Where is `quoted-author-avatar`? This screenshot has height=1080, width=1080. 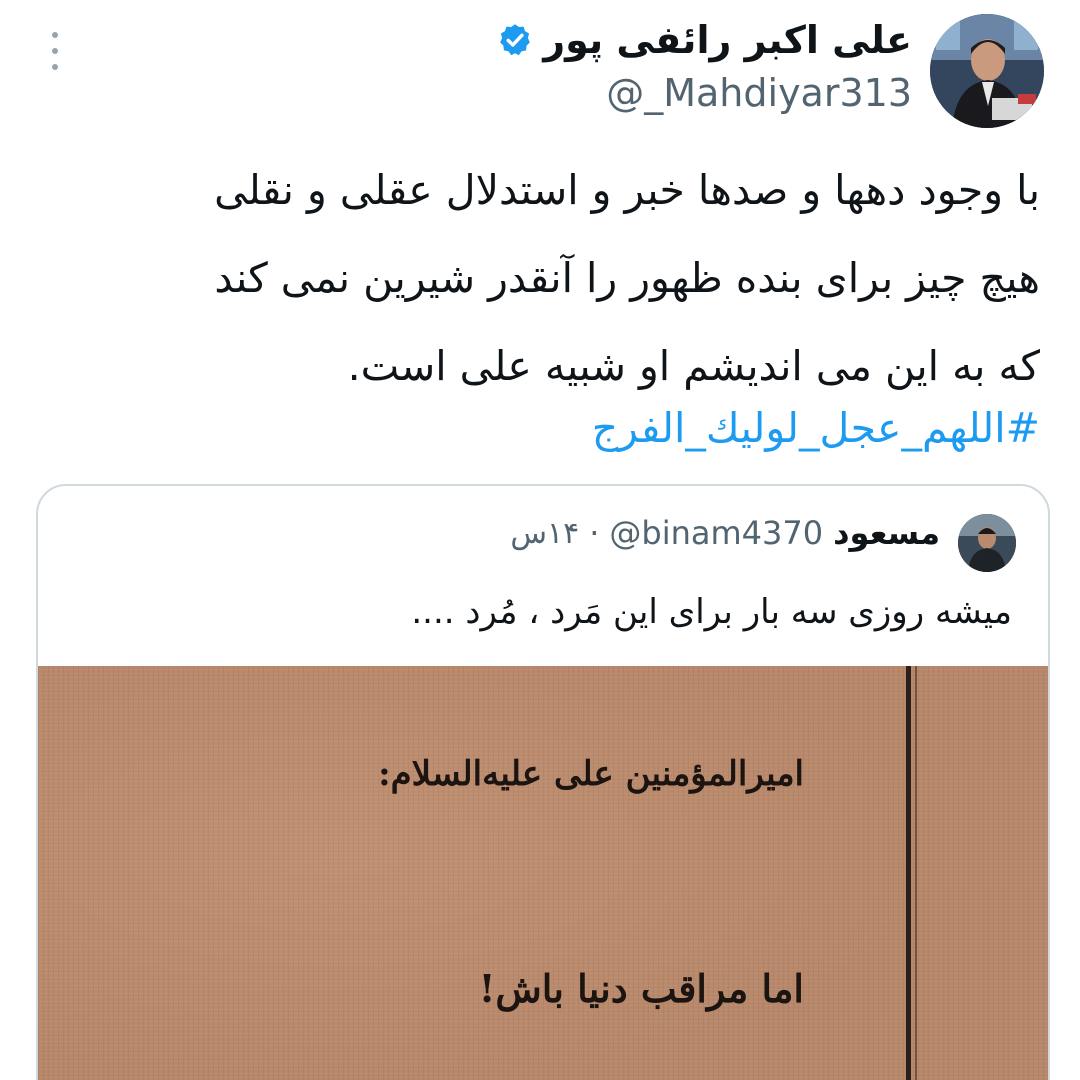 quoted-author-avatar is located at coordinates (987, 543).